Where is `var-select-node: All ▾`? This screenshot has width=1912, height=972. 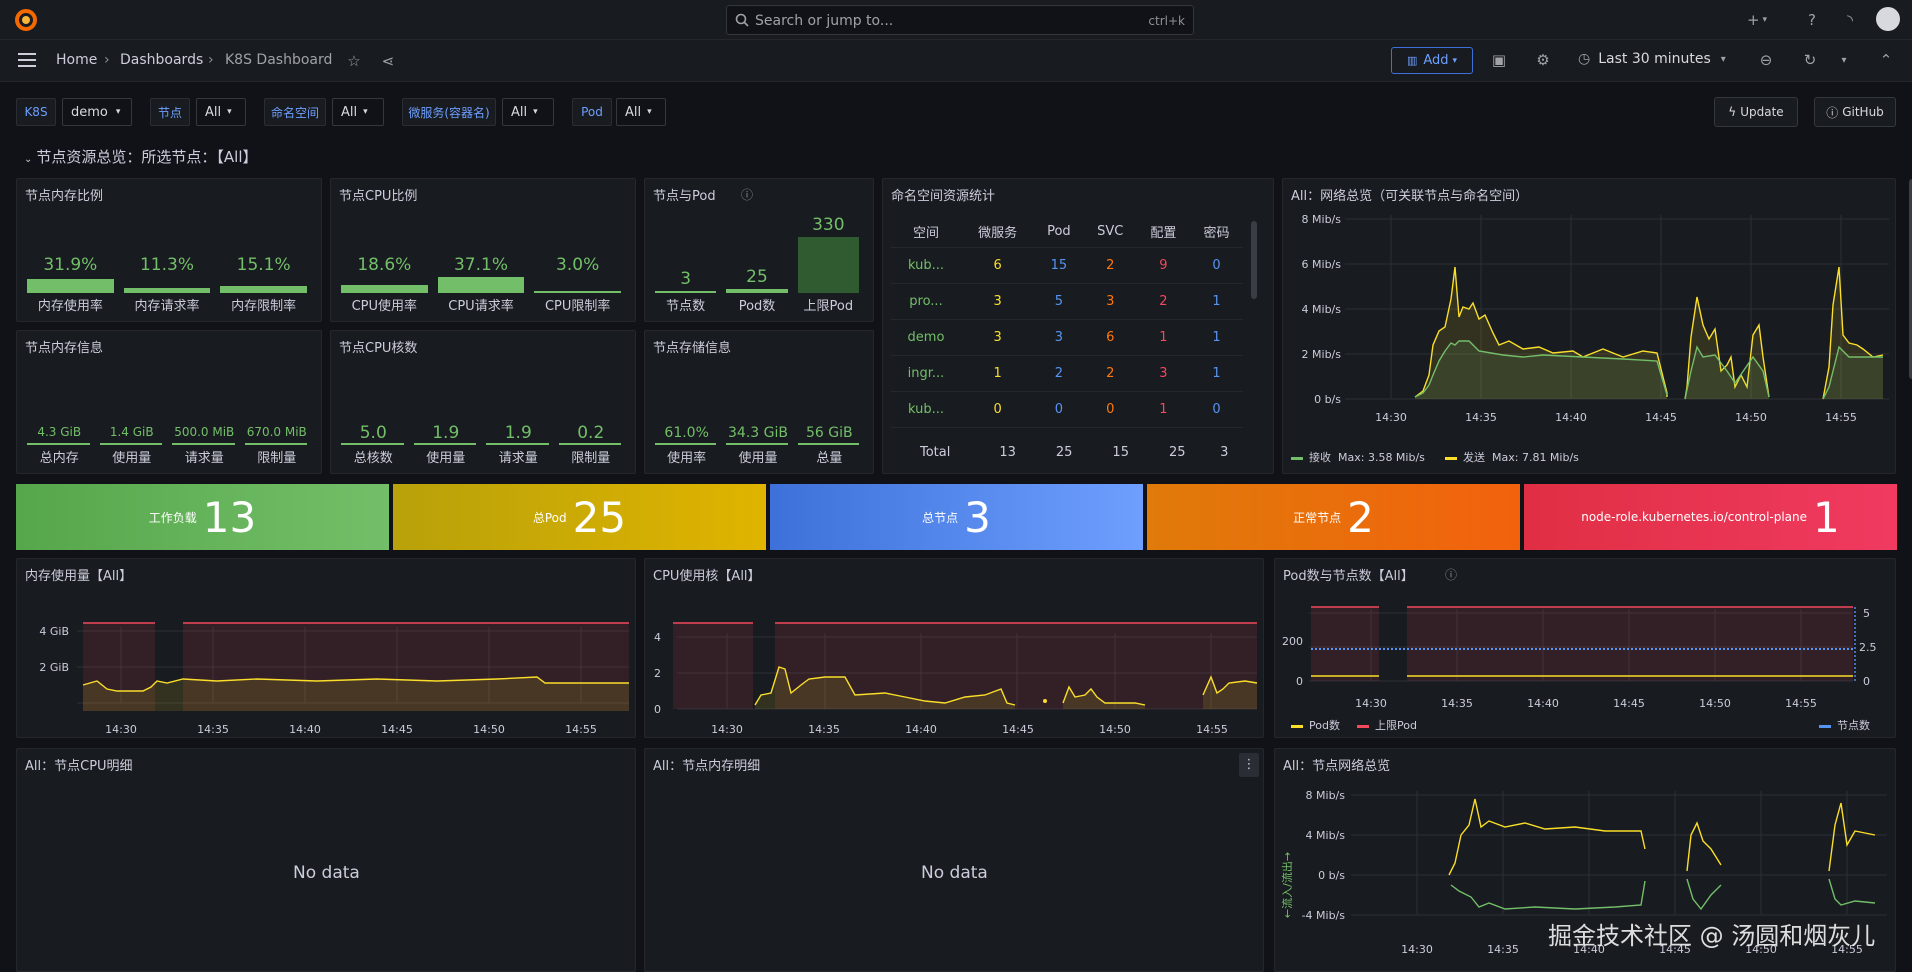 var-select-node: All ▾ is located at coordinates (221, 112).